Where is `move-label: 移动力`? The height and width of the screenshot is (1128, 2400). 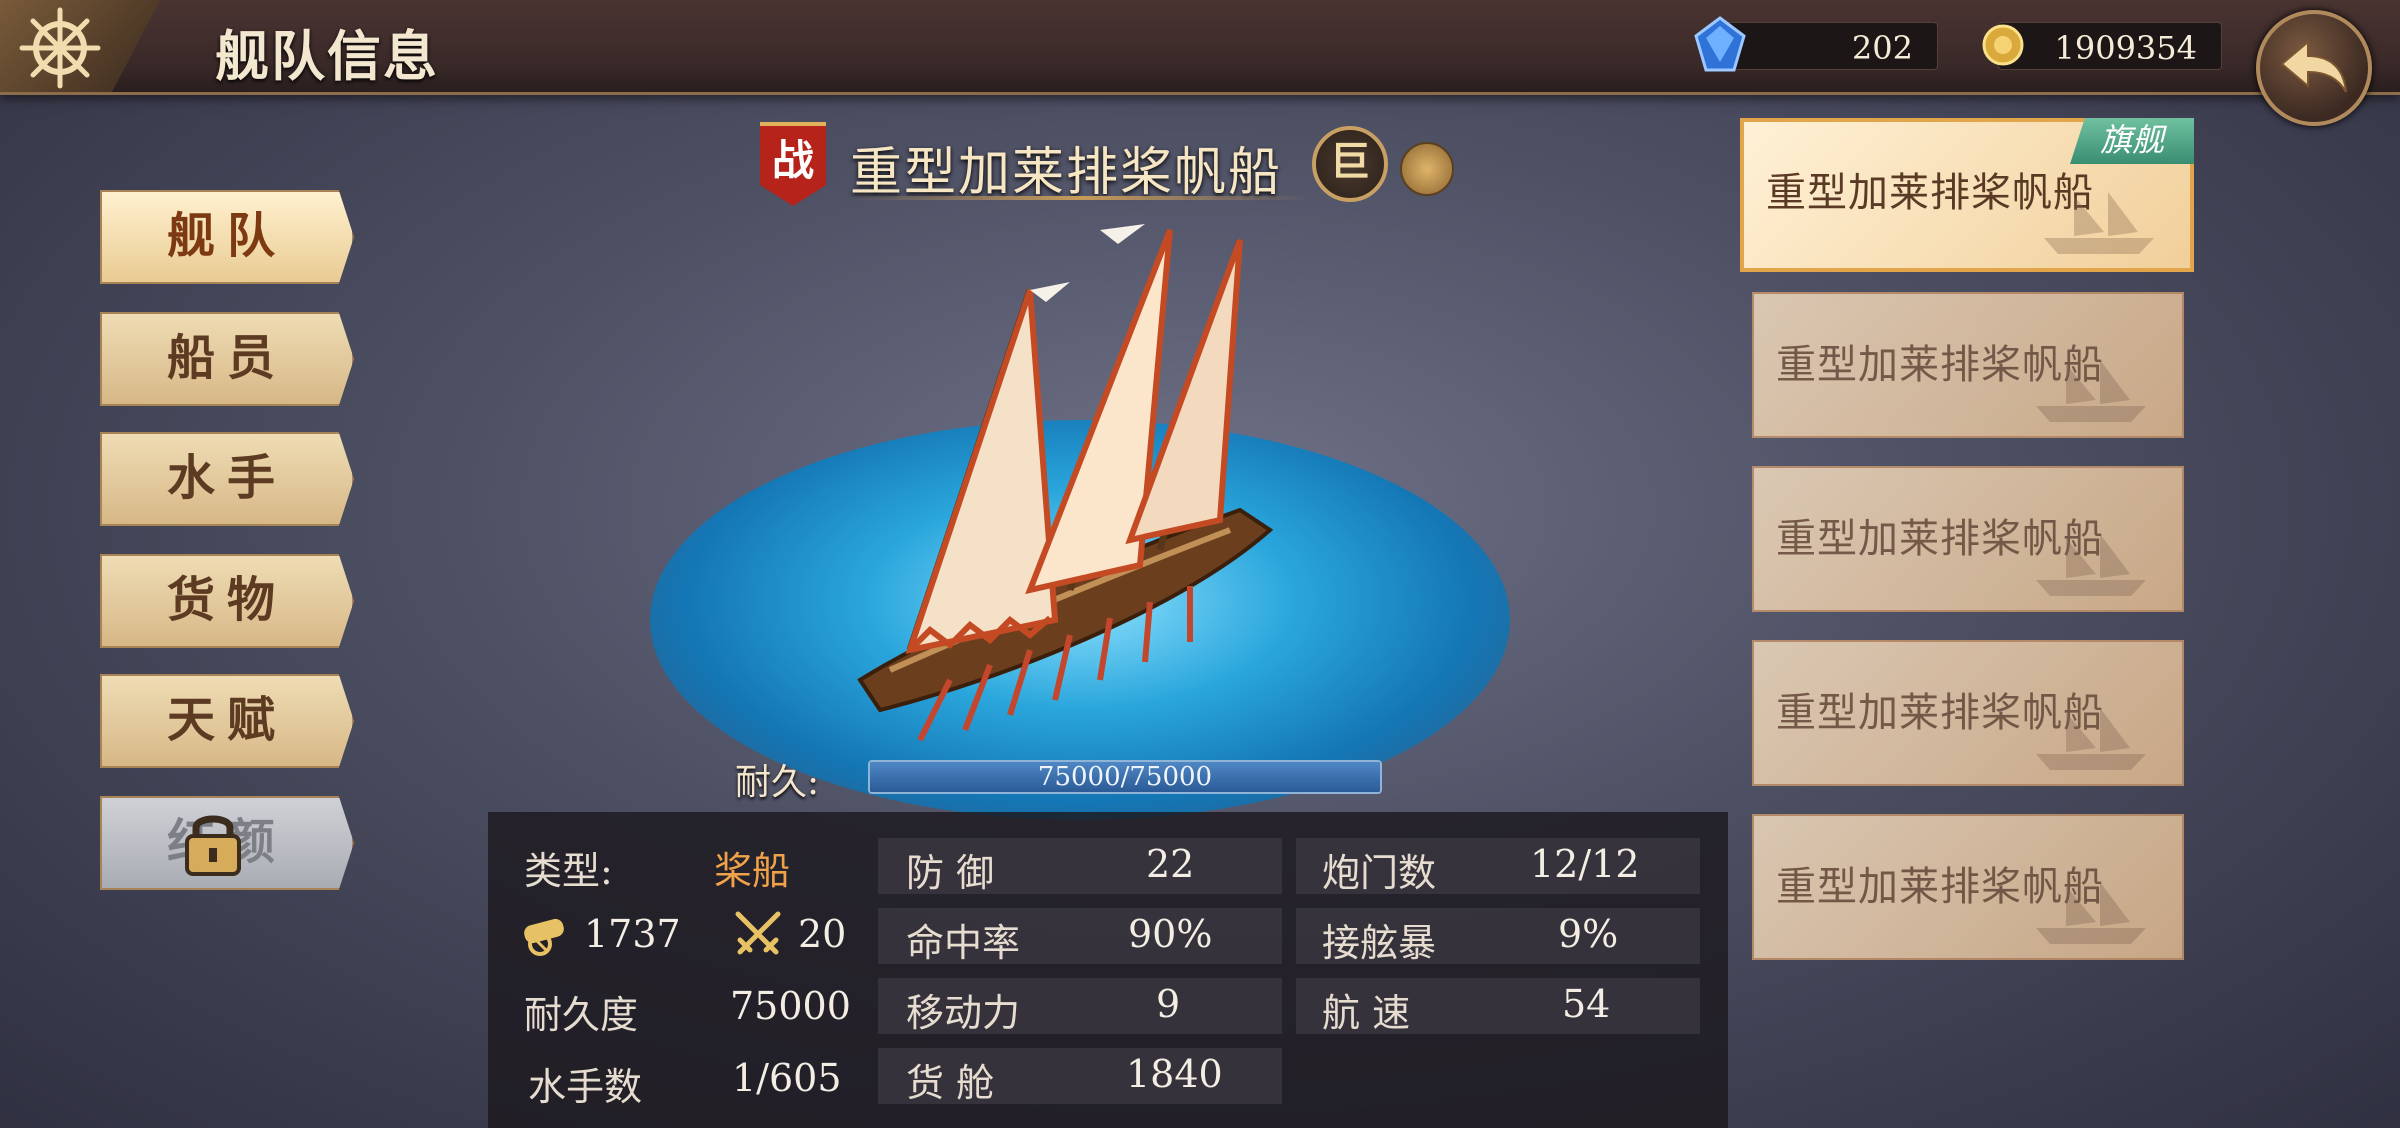
move-label: 移动力 is located at coordinates (963, 1013).